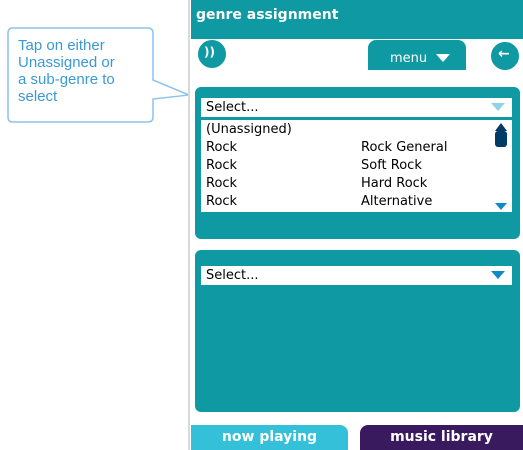 This screenshot has height=450, width=523. What do you see at coordinates (501, 167) in the screenshot?
I see `list-scrollbar` at bounding box center [501, 167].